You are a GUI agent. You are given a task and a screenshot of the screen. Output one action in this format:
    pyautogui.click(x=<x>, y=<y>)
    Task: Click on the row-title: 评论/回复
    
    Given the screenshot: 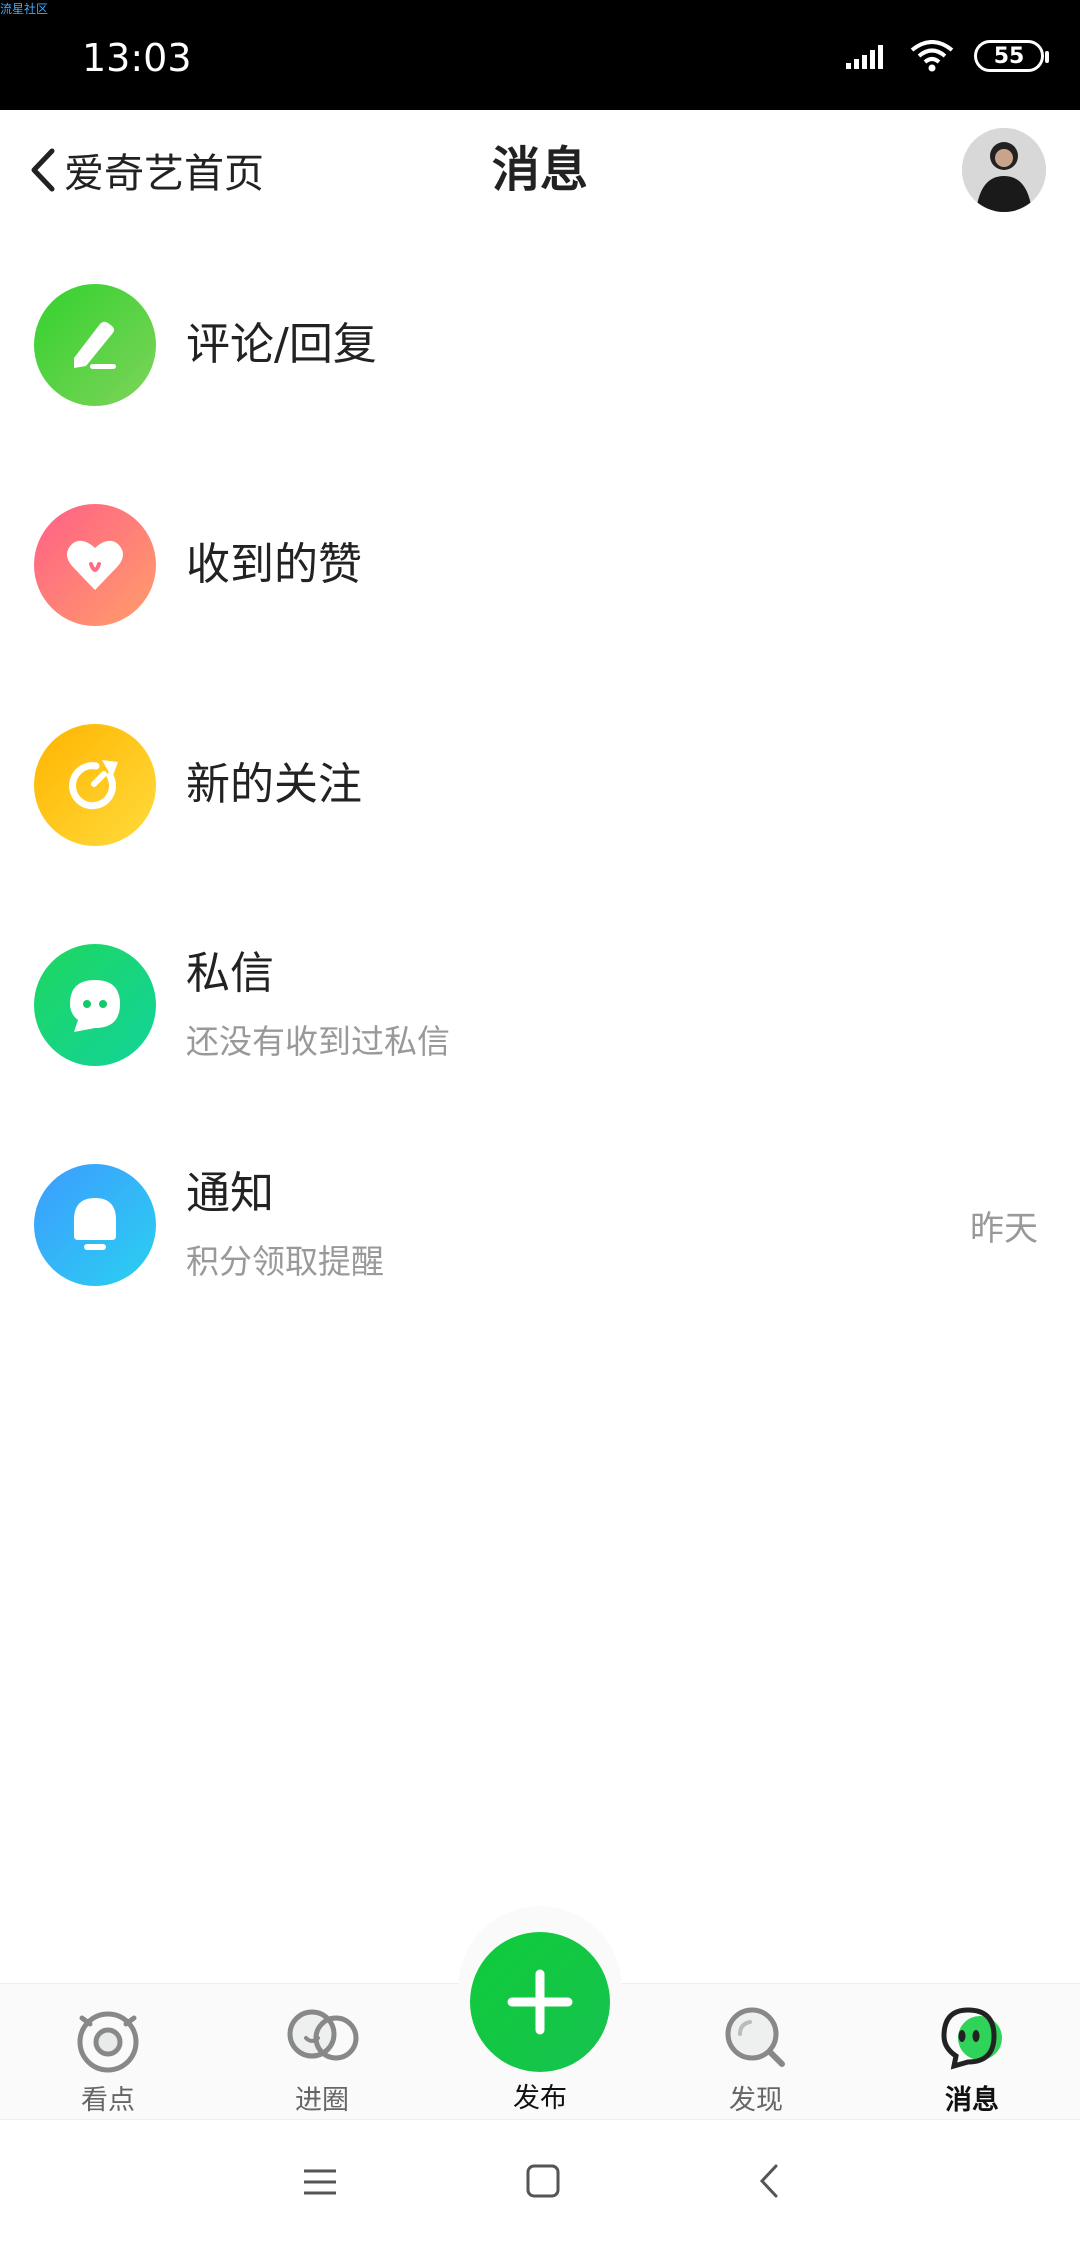 What is the action you would take?
    pyautogui.click(x=281, y=344)
    